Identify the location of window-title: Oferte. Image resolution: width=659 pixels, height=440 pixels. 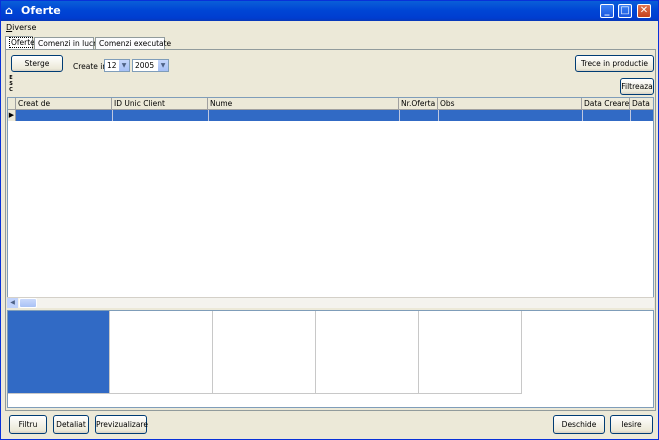
(41, 10).